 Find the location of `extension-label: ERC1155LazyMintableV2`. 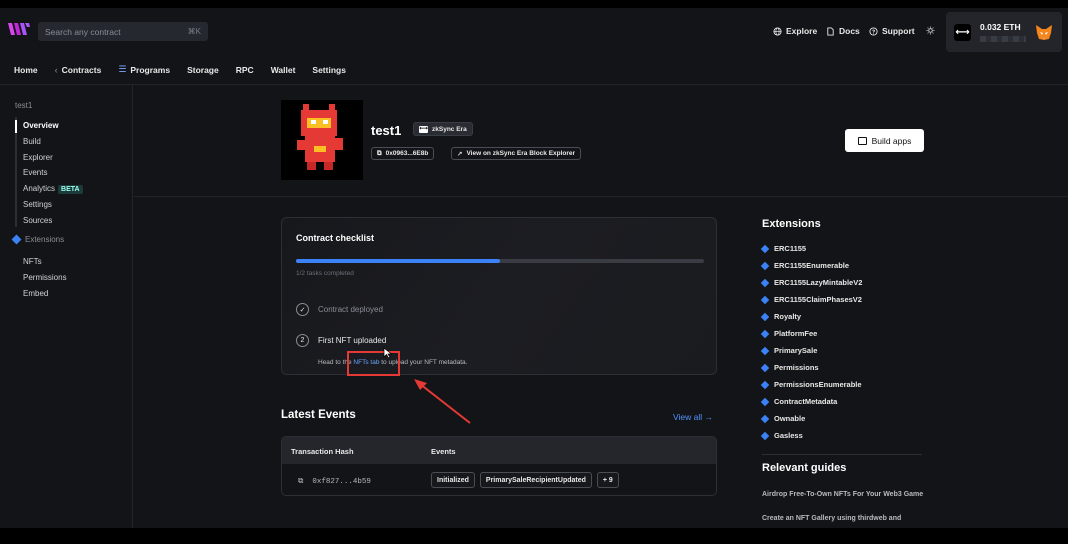

extension-label: ERC1155LazyMintableV2 is located at coordinates (818, 282).